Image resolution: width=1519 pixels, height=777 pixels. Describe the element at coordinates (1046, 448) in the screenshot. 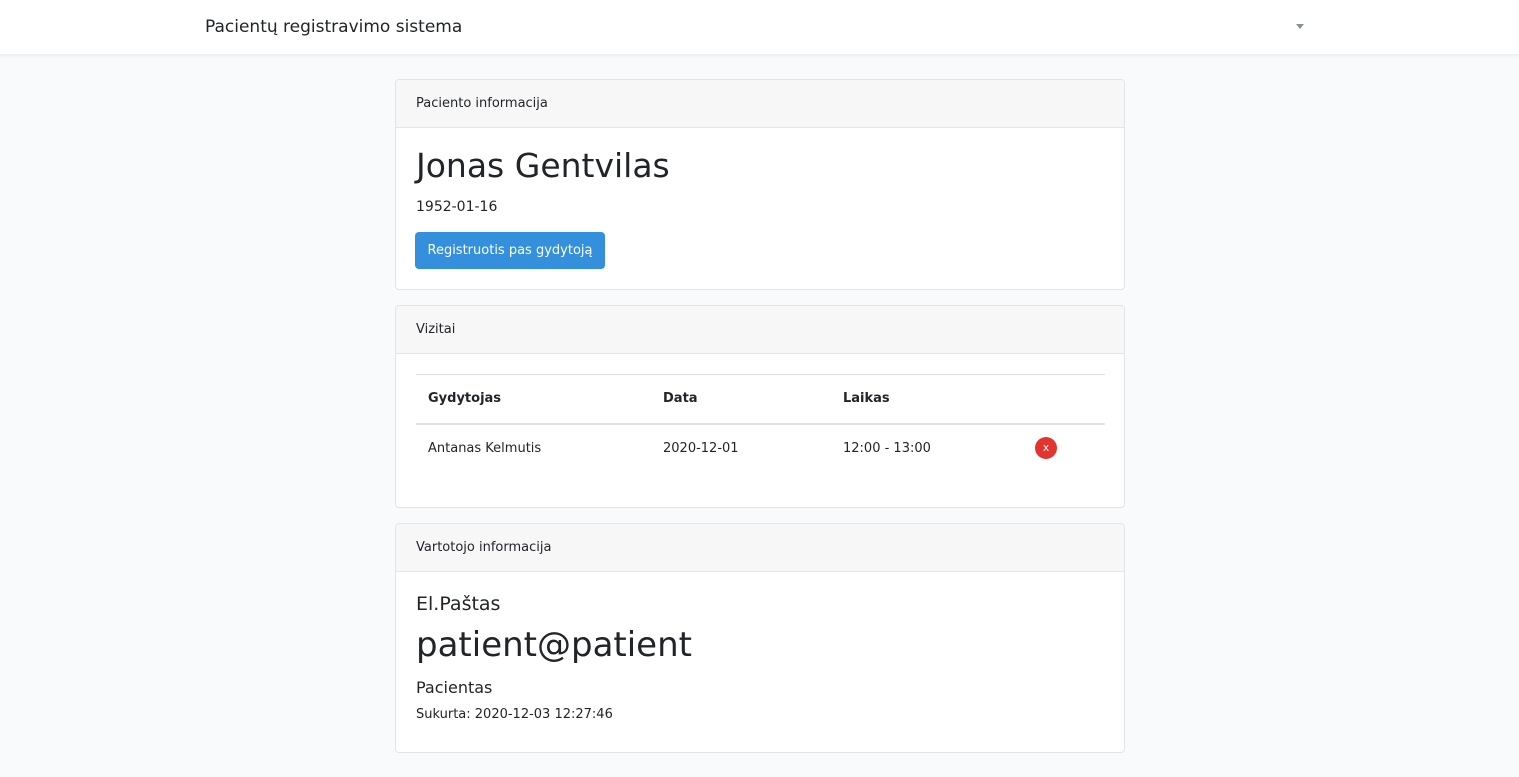

I see `delete-visit-button: x` at that location.